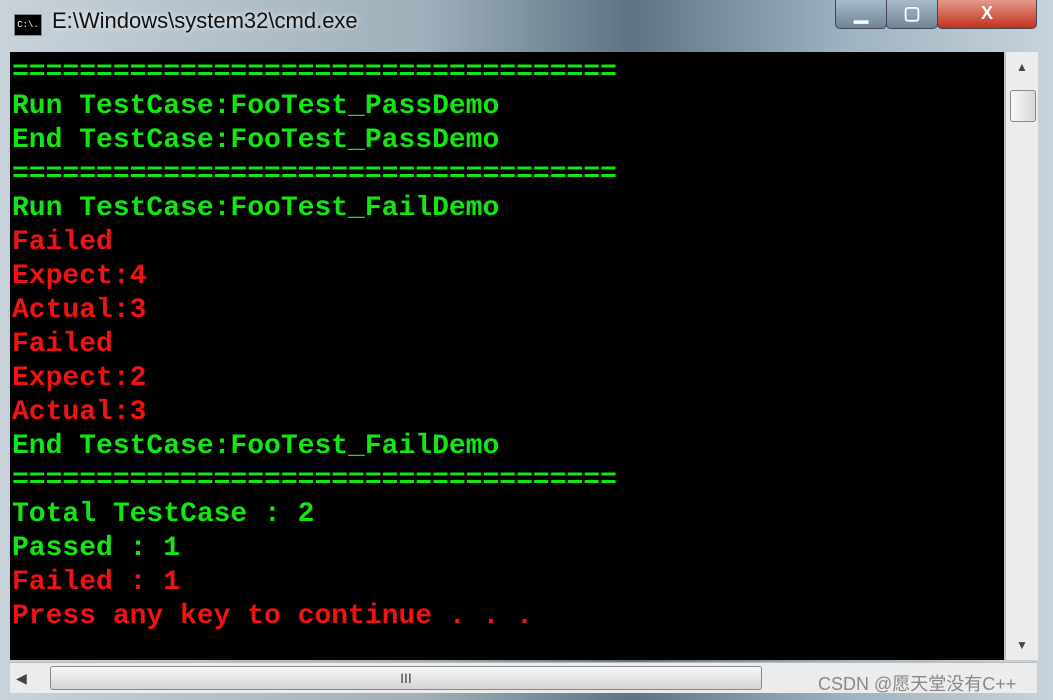  Describe the element at coordinates (256, 140) in the screenshot. I see `console-line: End TestCase:FooTest_PassDemo` at that location.